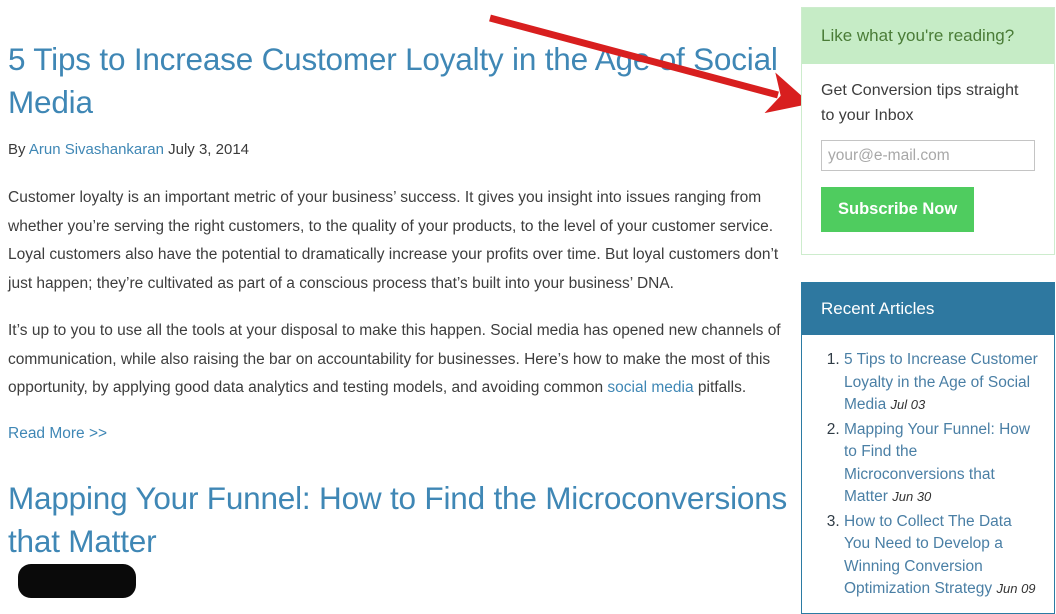 Image resolution: width=1056 pixels, height=614 pixels. I want to click on byline: By Arun Sivashankaran July 3, 2014, so click(398, 142).